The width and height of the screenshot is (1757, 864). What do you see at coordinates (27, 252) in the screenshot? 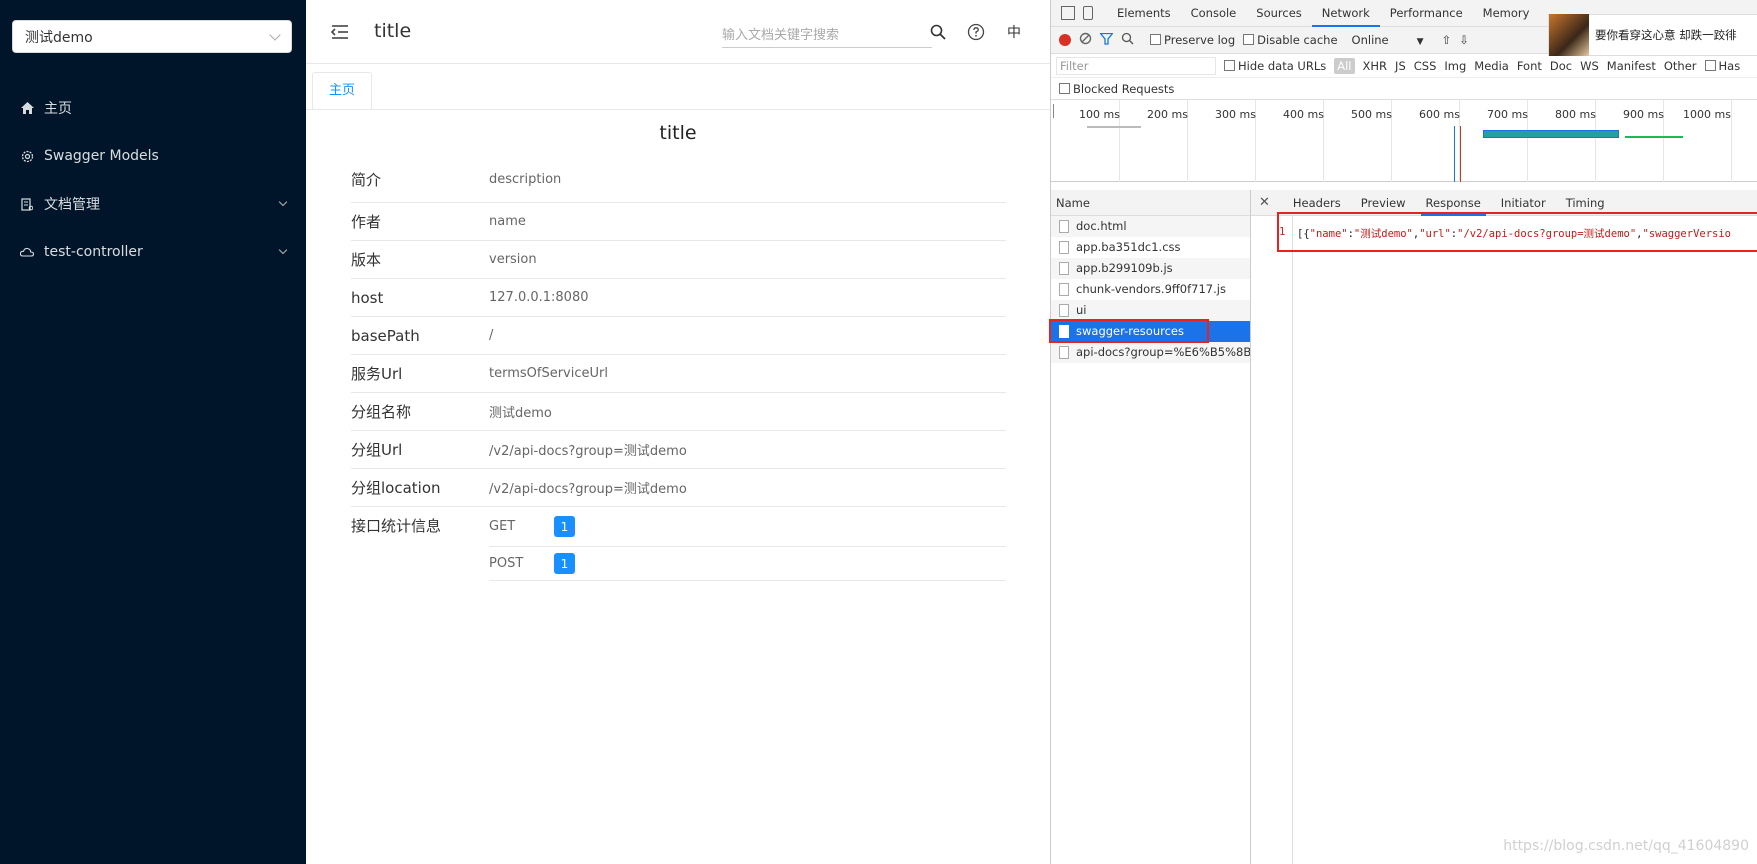
I see `cloud-icon` at bounding box center [27, 252].